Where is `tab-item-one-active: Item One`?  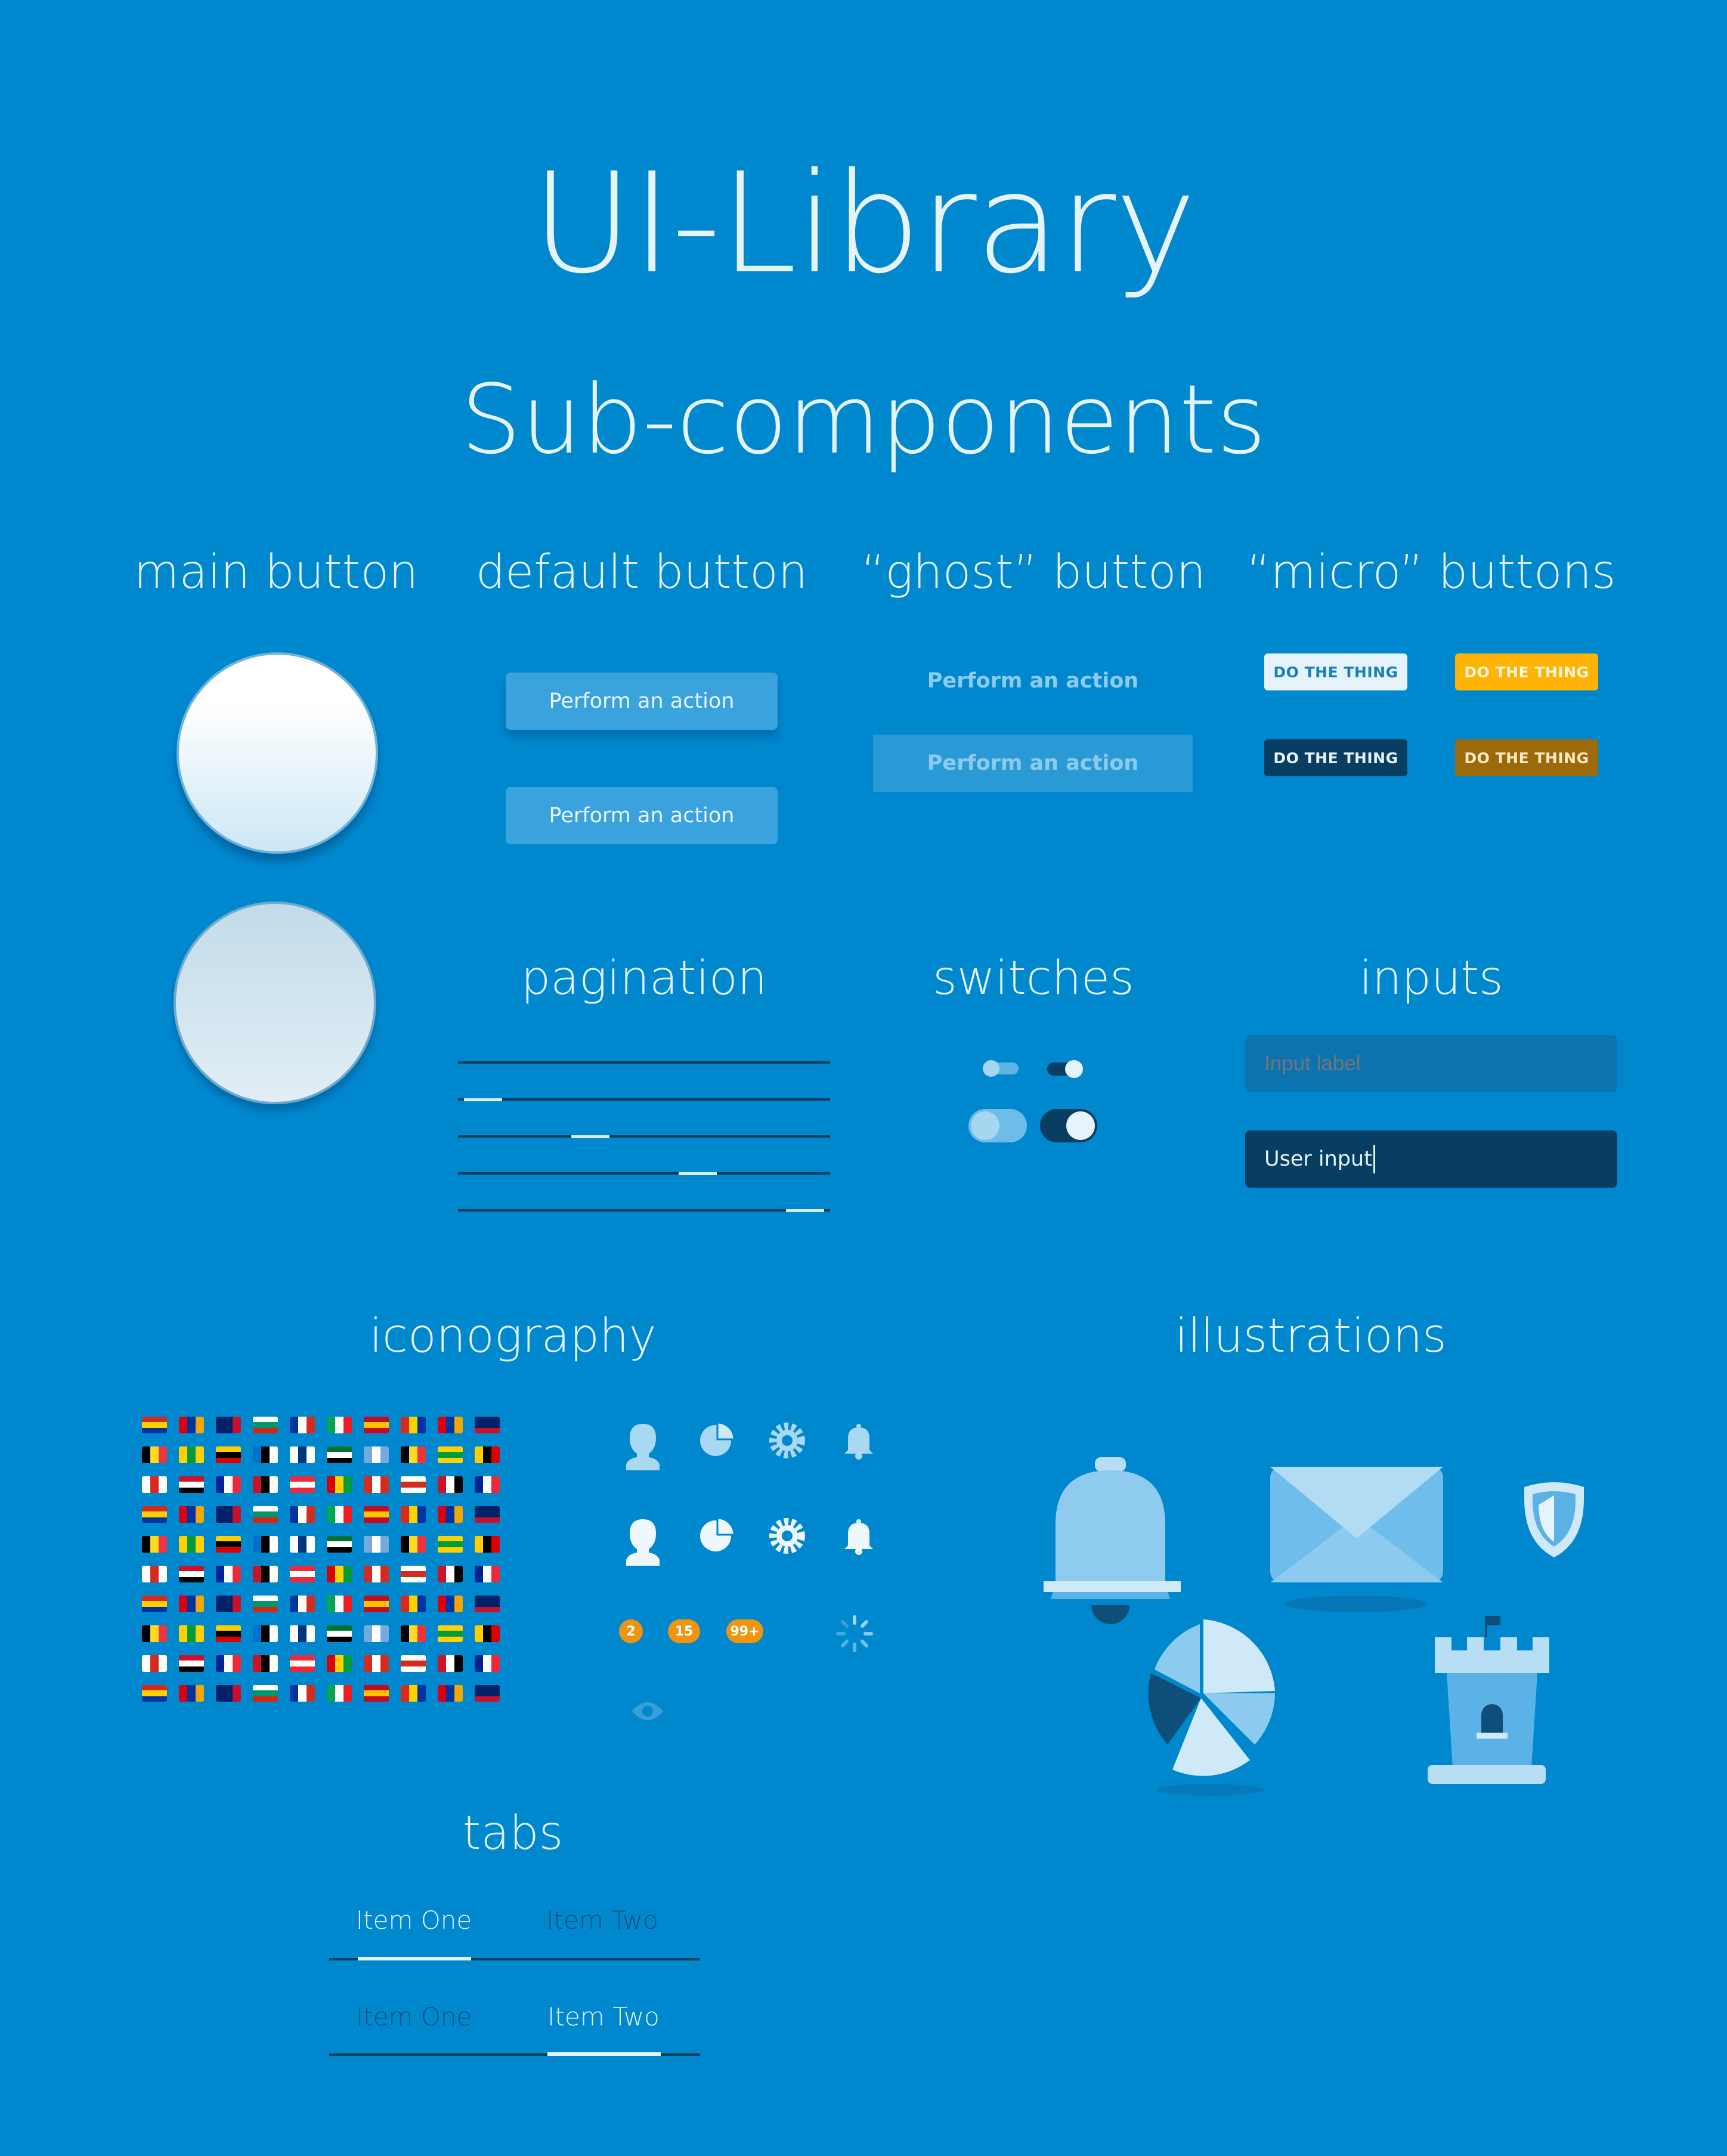 tab-item-one-active: Item One is located at coordinates (414, 1920).